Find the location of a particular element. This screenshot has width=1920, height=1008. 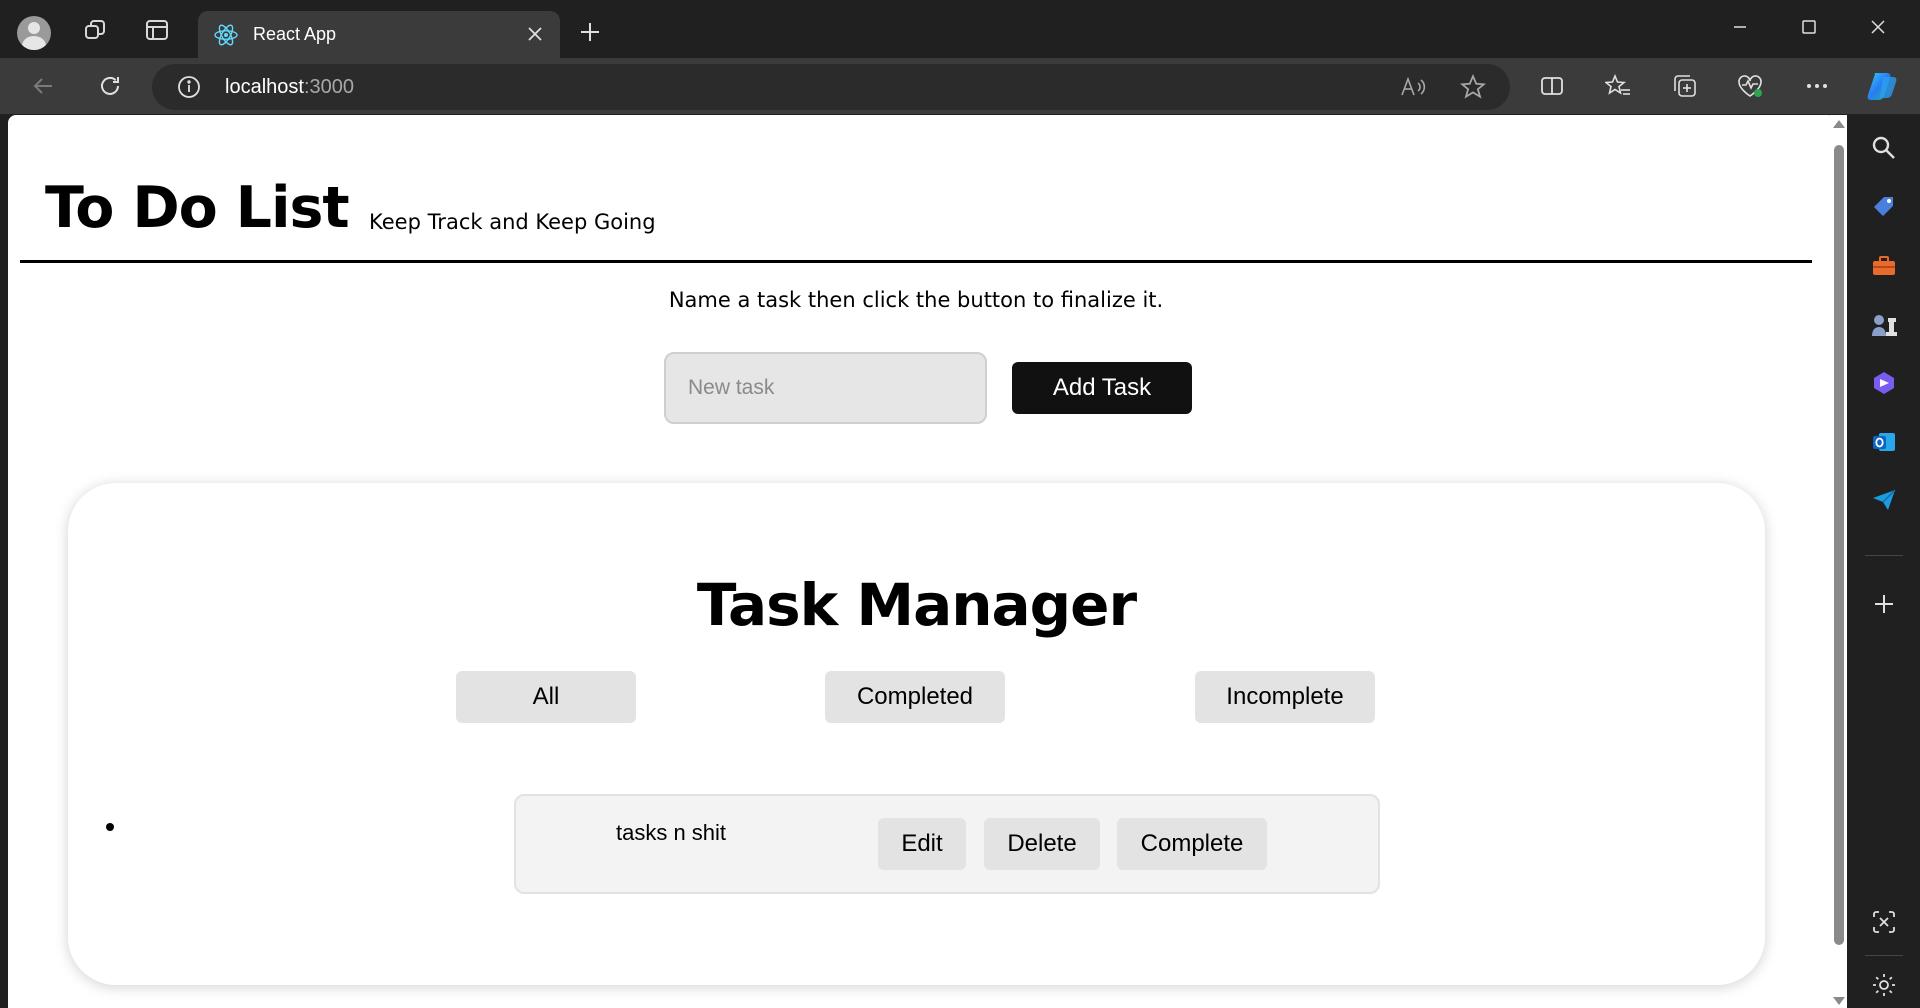

filter-completed-button: Completed is located at coordinates (915, 697).